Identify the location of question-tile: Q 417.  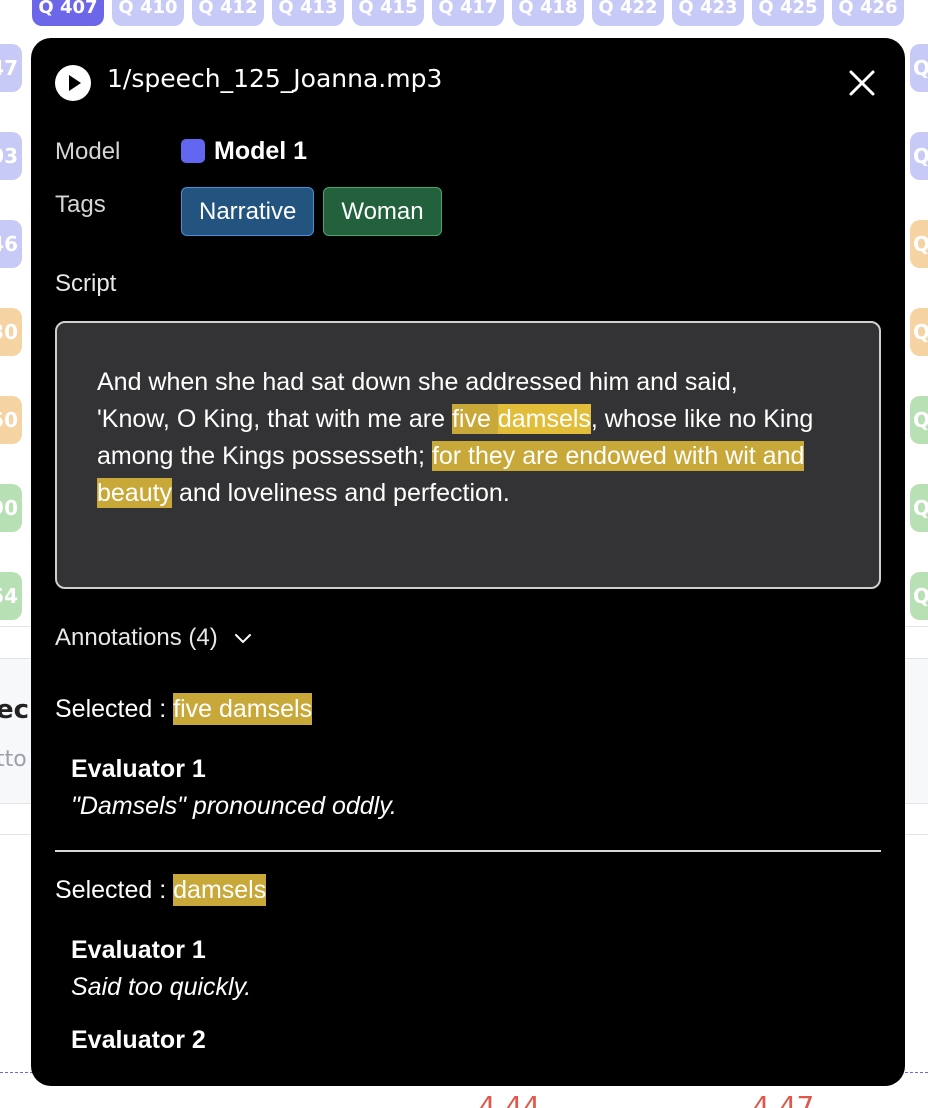
(468, 13).